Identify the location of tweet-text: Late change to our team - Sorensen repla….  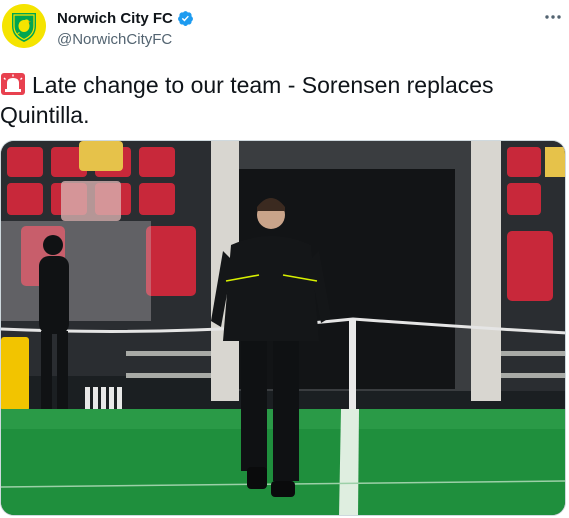
(284, 100).